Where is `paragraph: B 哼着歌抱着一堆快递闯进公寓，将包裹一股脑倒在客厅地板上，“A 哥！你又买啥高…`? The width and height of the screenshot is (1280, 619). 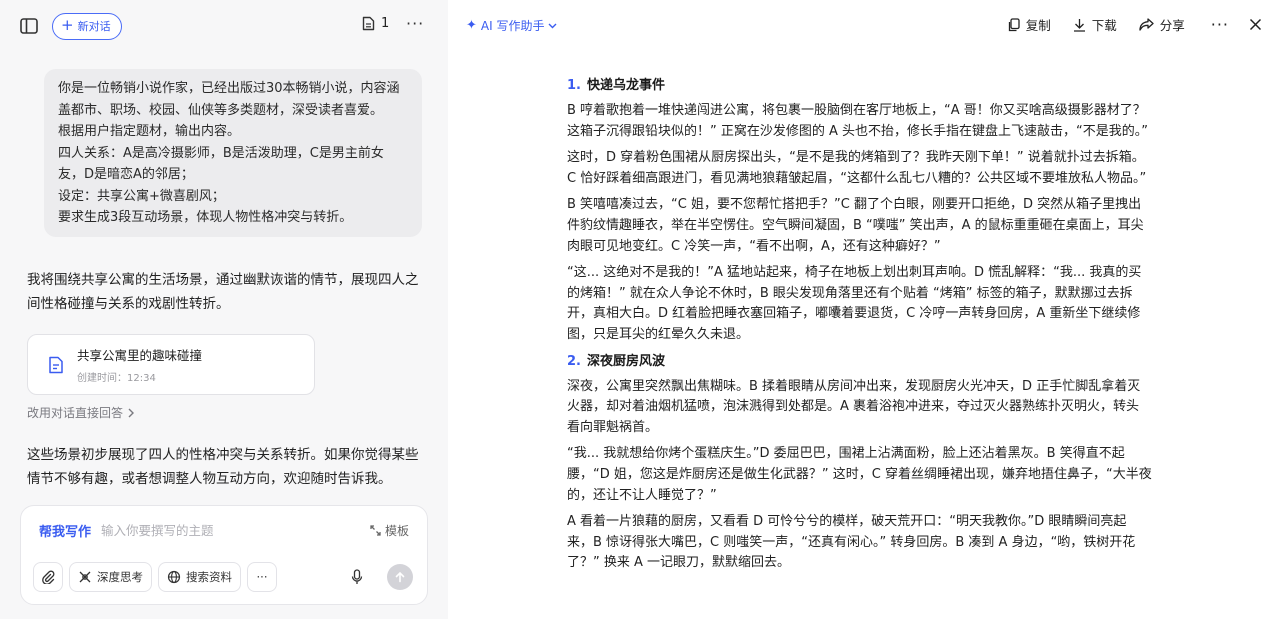 paragraph: B 哼着歌抱着一堆快递闯进公寓，将包裹一股脑倒在客厅地板上，“A 哥！你又买啥高… is located at coordinates (857, 121).